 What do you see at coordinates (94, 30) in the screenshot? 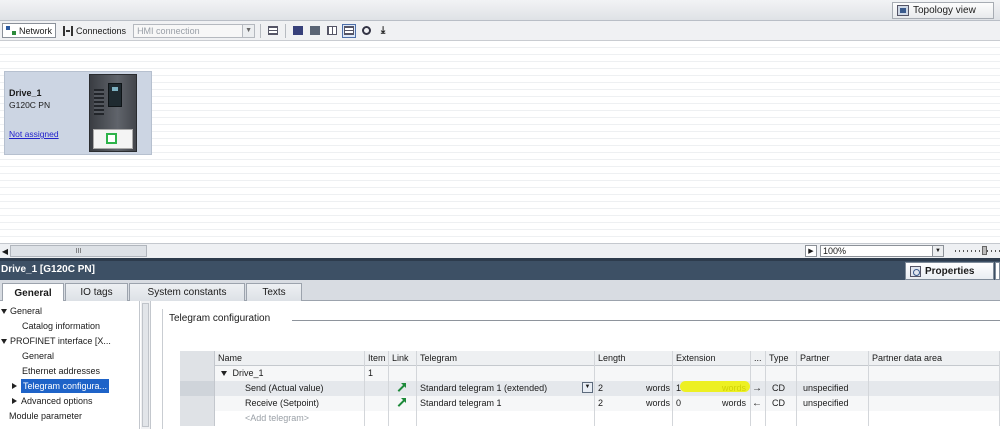
I see `connections-button: Connections` at bounding box center [94, 30].